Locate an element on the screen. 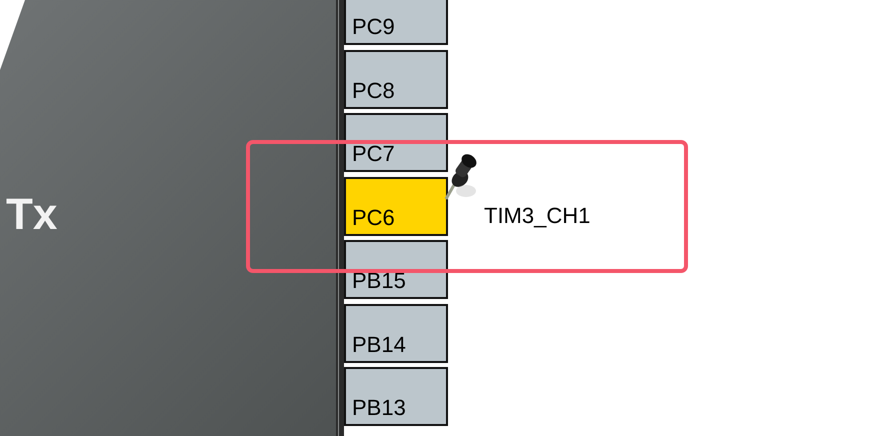 The height and width of the screenshot is (436, 888). pin-cell: PC9 is located at coordinates (396, 22).